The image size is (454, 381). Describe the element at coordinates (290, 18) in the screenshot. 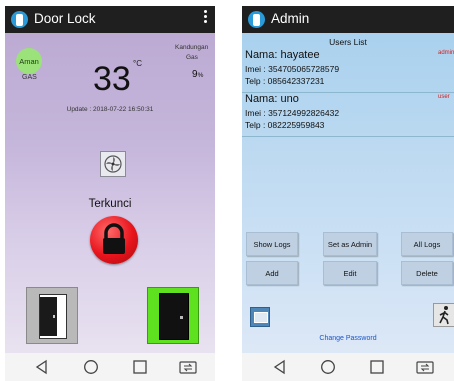

I see `admin-title: Admin` at that location.